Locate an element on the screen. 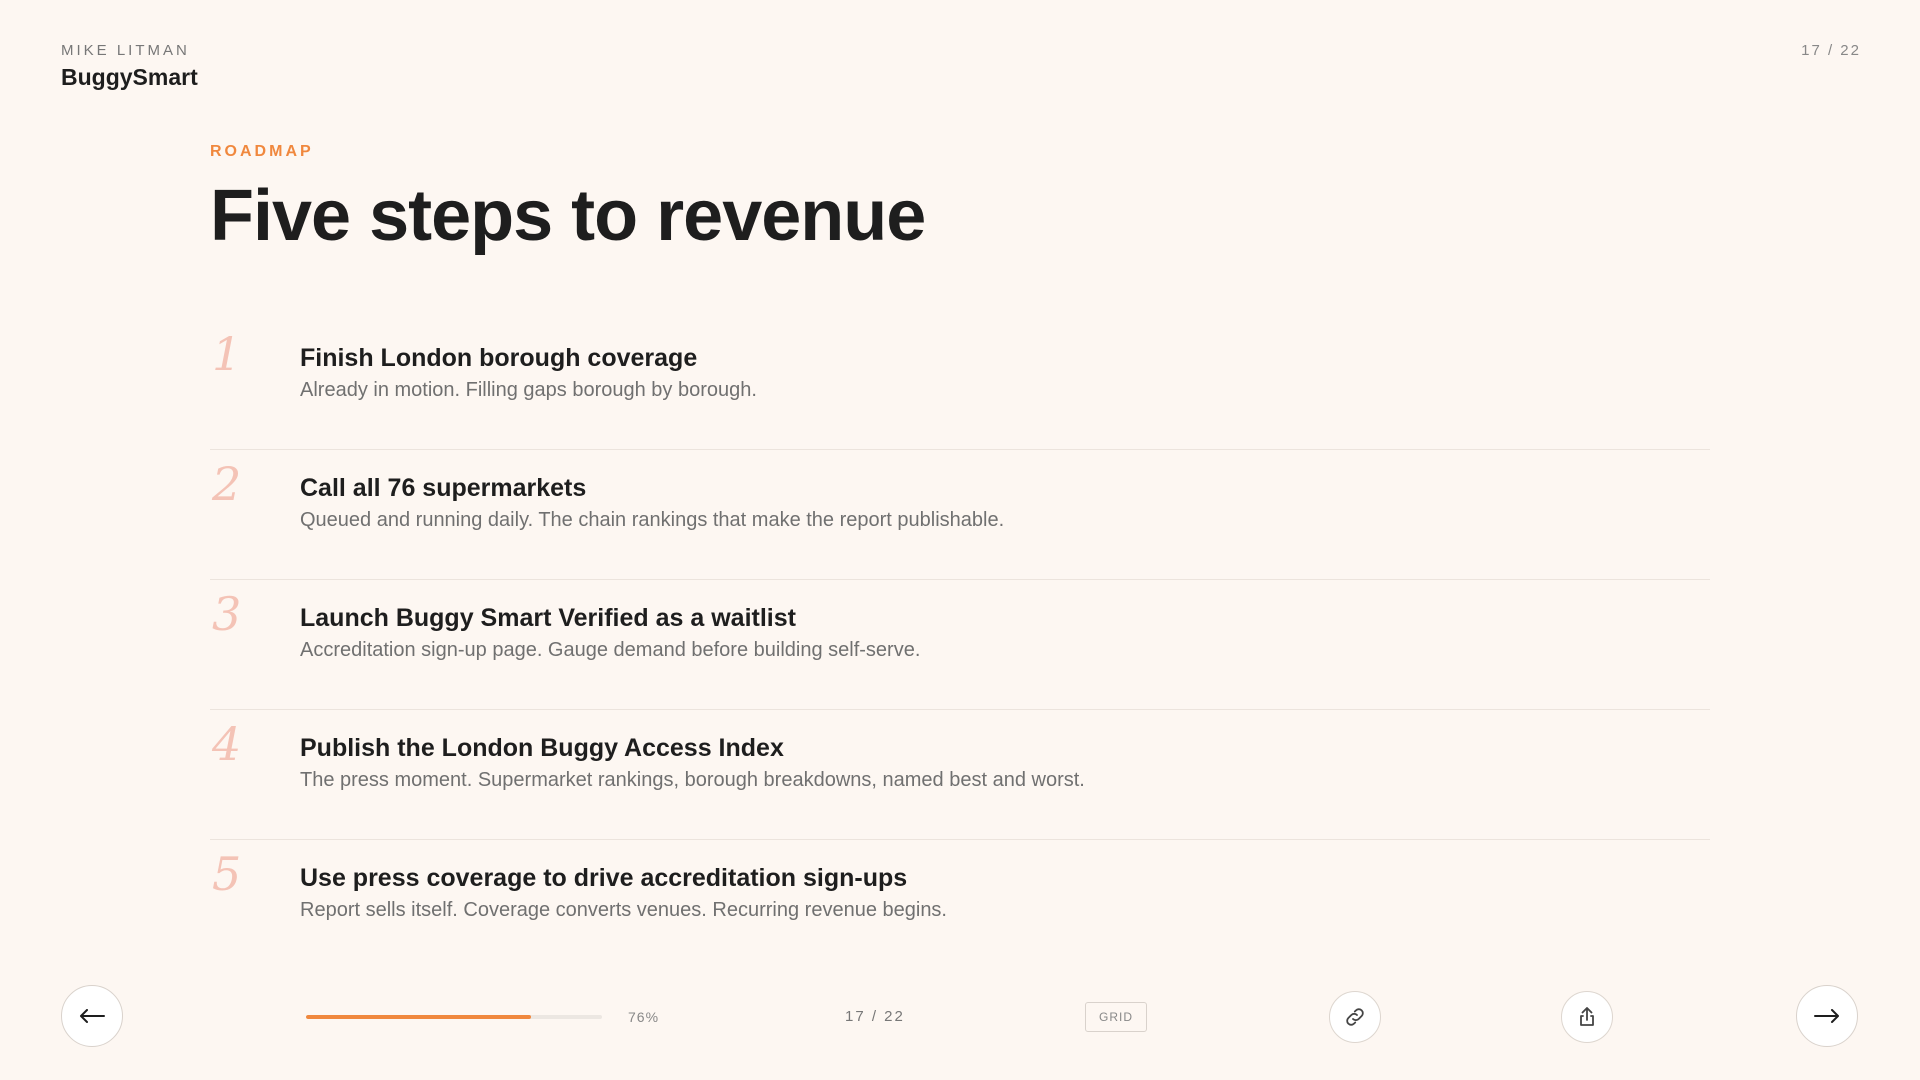 Image resolution: width=1920 pixels, height=1080 pixels. share-icon is located at coordinates (1587, 1017).